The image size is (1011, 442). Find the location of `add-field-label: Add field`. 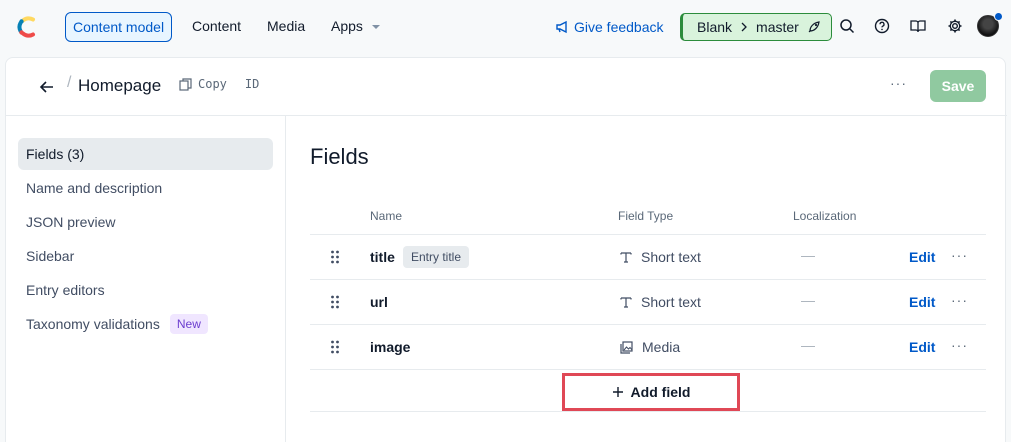

add-field-label: Add field is located at coordinates (660, 392).